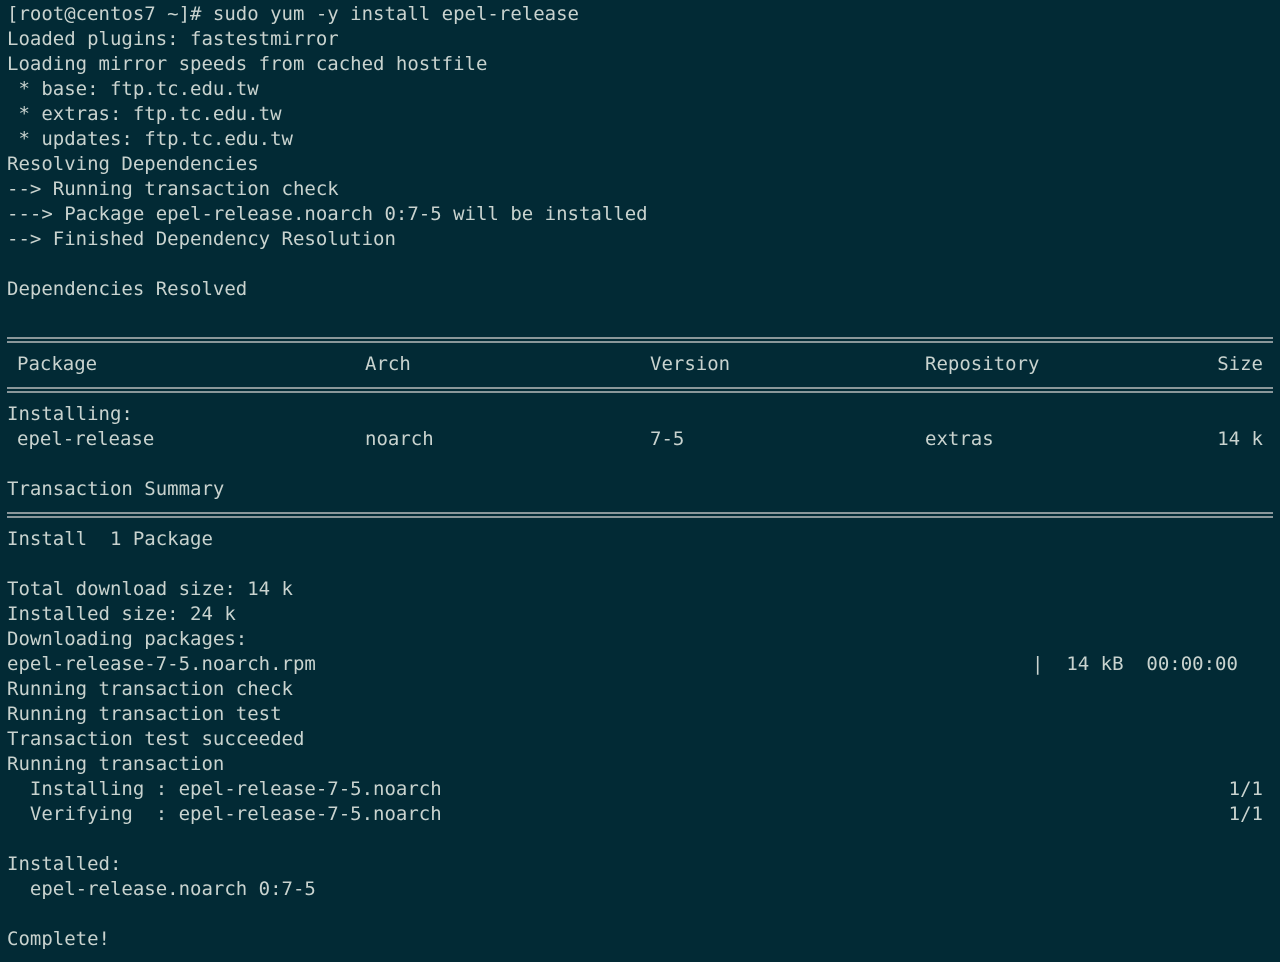 The image size is (1280, 962). What do you see at coordinates (150, 589) in the screenshot?
I see `output-line: Total download size: 14 k` at bounding box center [150, 589].